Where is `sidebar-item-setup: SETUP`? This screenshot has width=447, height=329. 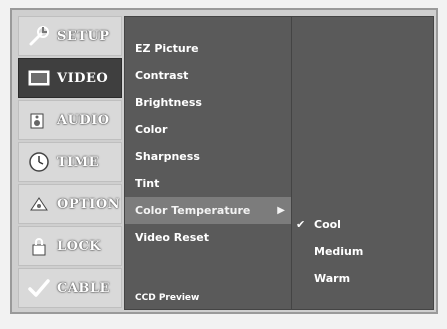
sidebar-item-setup: SETUP is located at coordinates (70, 36).